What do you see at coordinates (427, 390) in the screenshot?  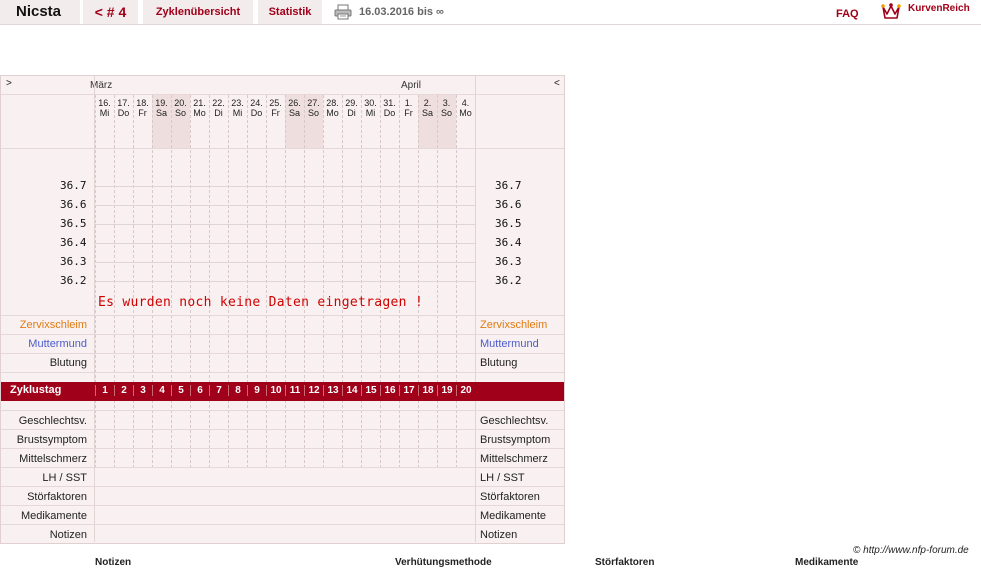 I see `cycle-day-number: 18` at bounding box center [427, 390].